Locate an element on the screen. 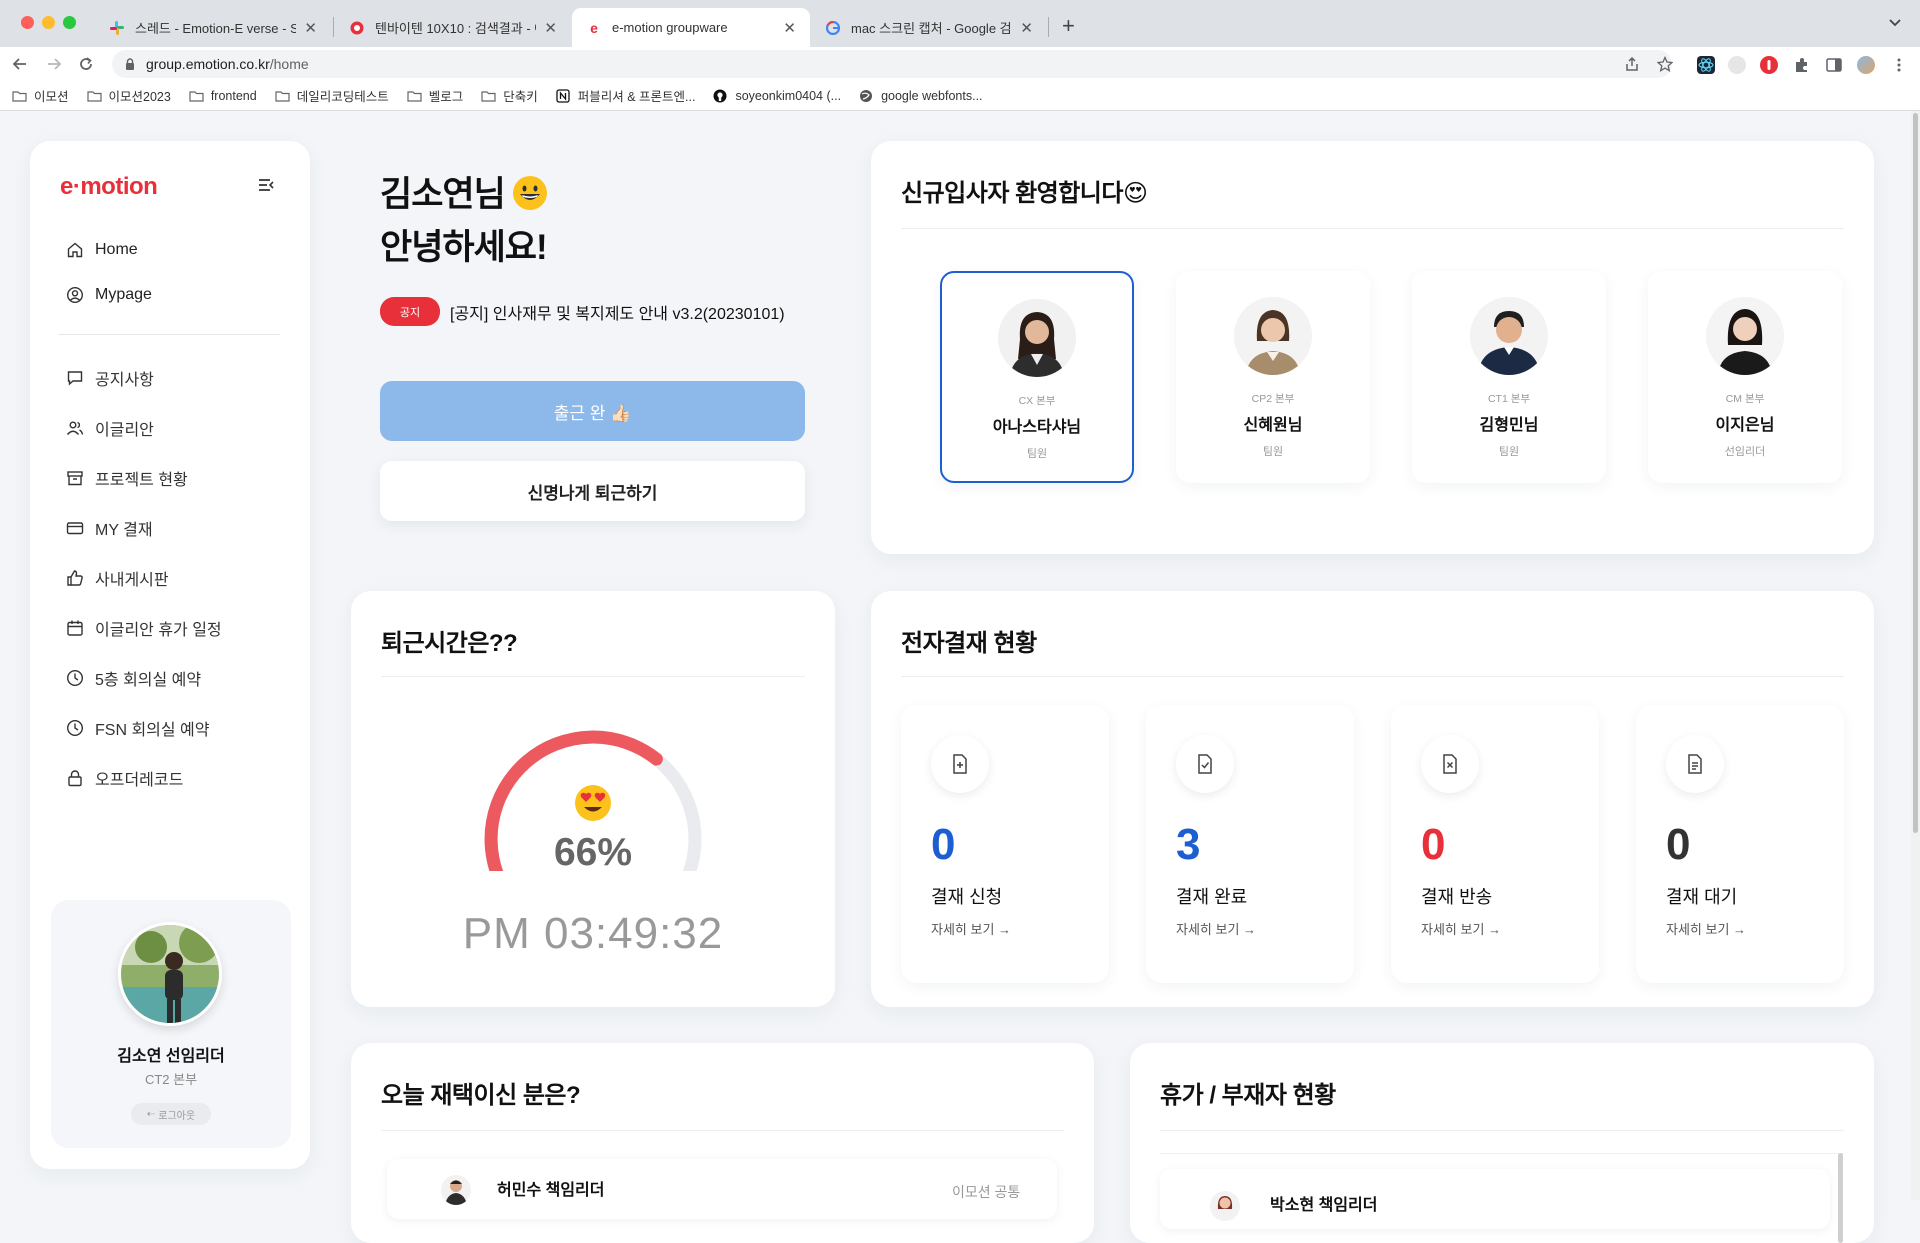  sidebar-item-notice: 공지사항 is located at coordinates (176, 378).